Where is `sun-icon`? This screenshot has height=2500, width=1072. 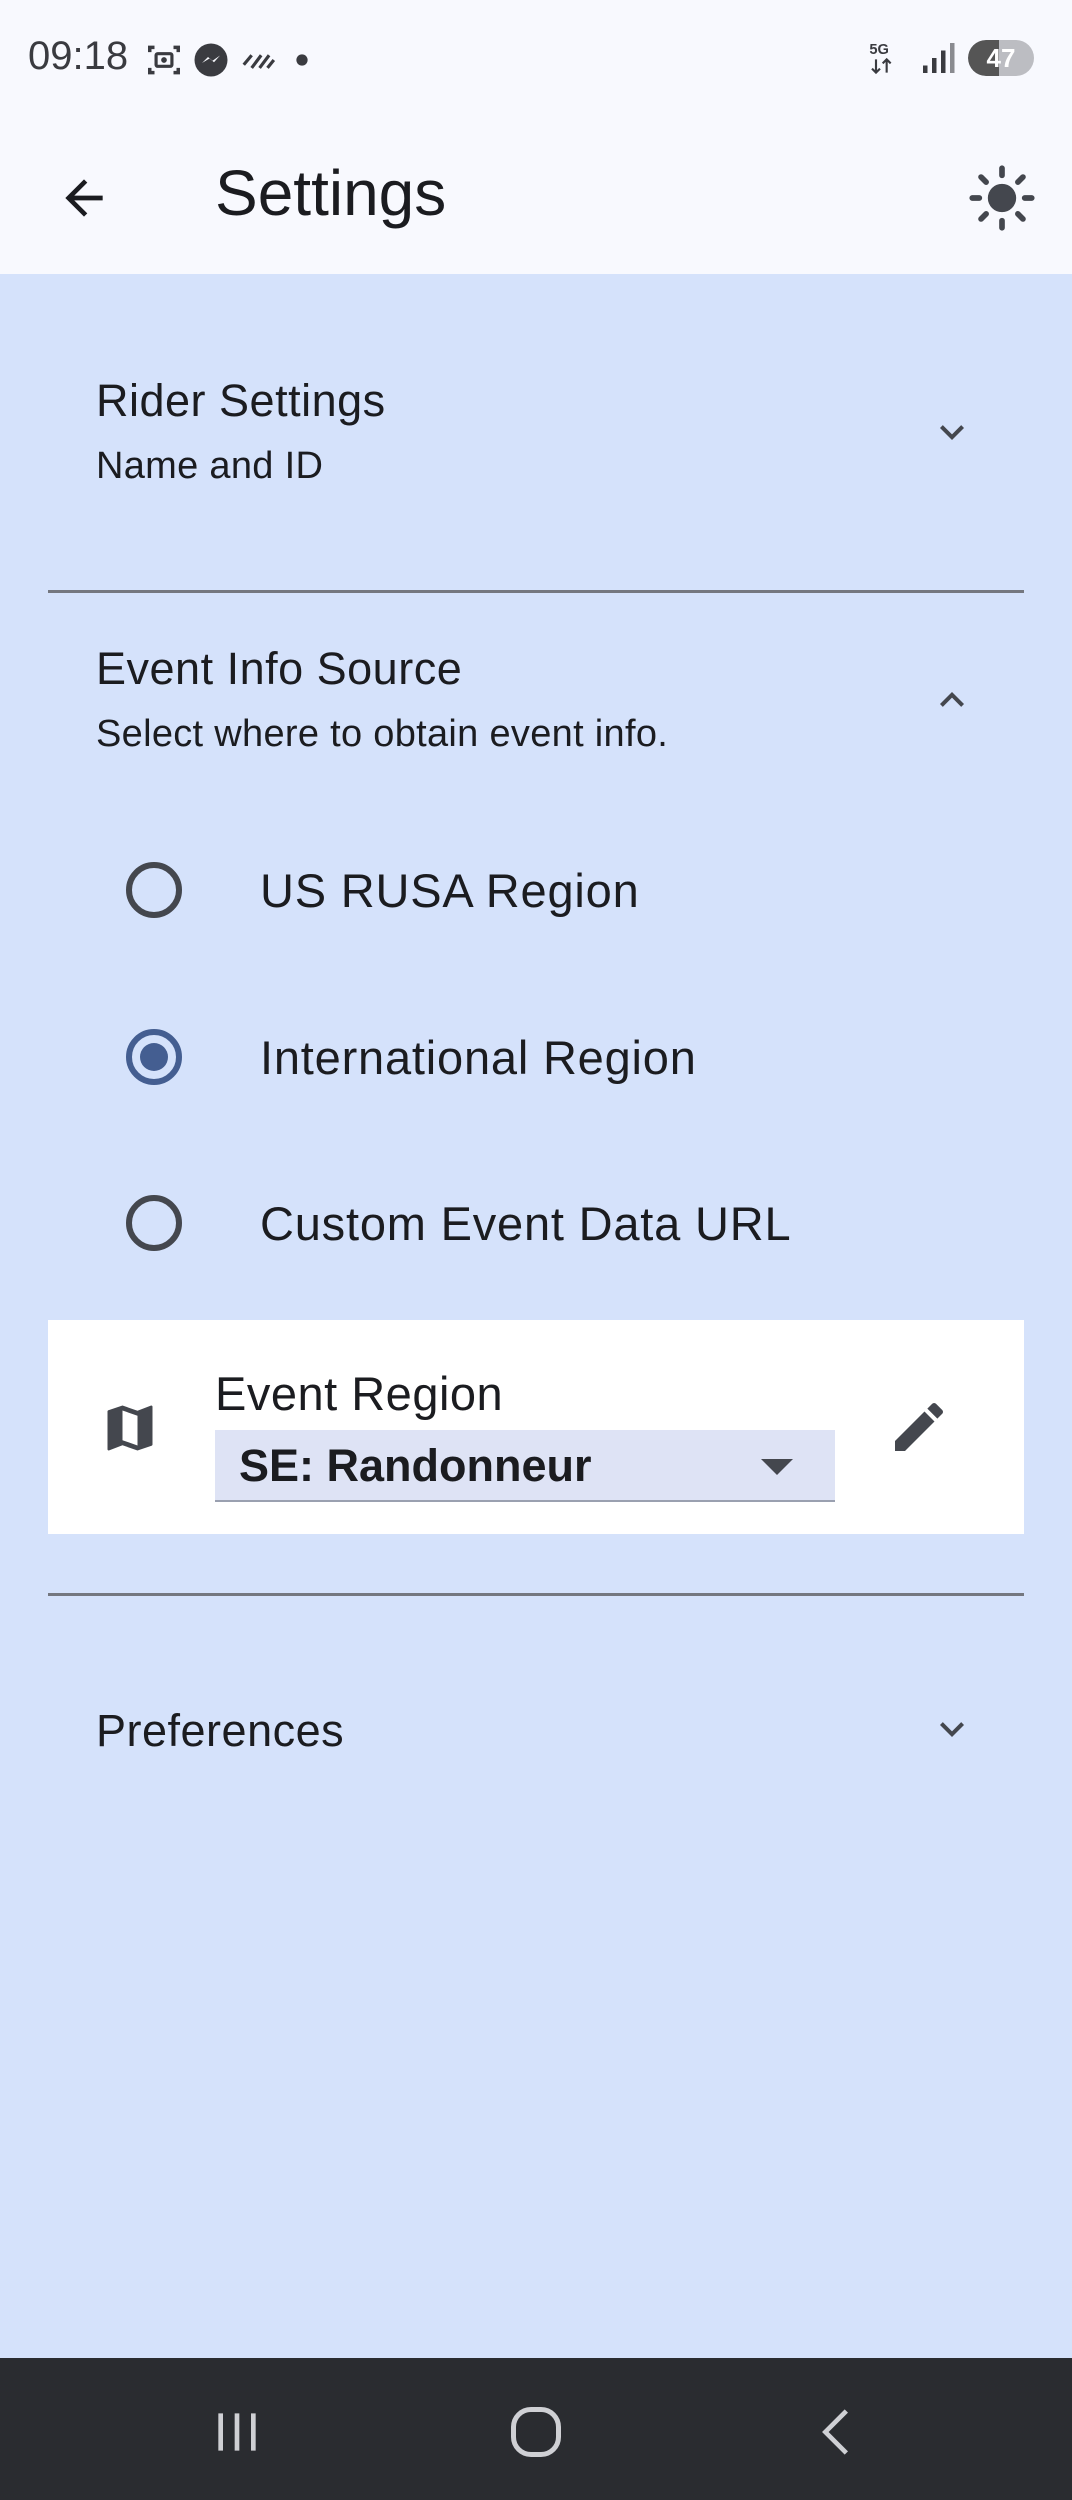 sun-icon is located at coordinates (1002, 198).